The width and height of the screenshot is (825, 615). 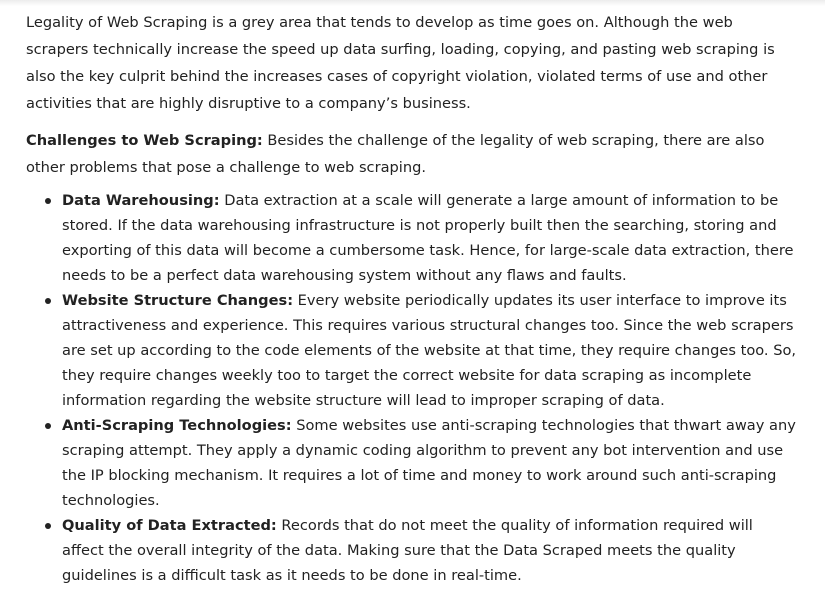 I want to click on list-item-title: Website Structure Changes:, so click(x=178, y=300).